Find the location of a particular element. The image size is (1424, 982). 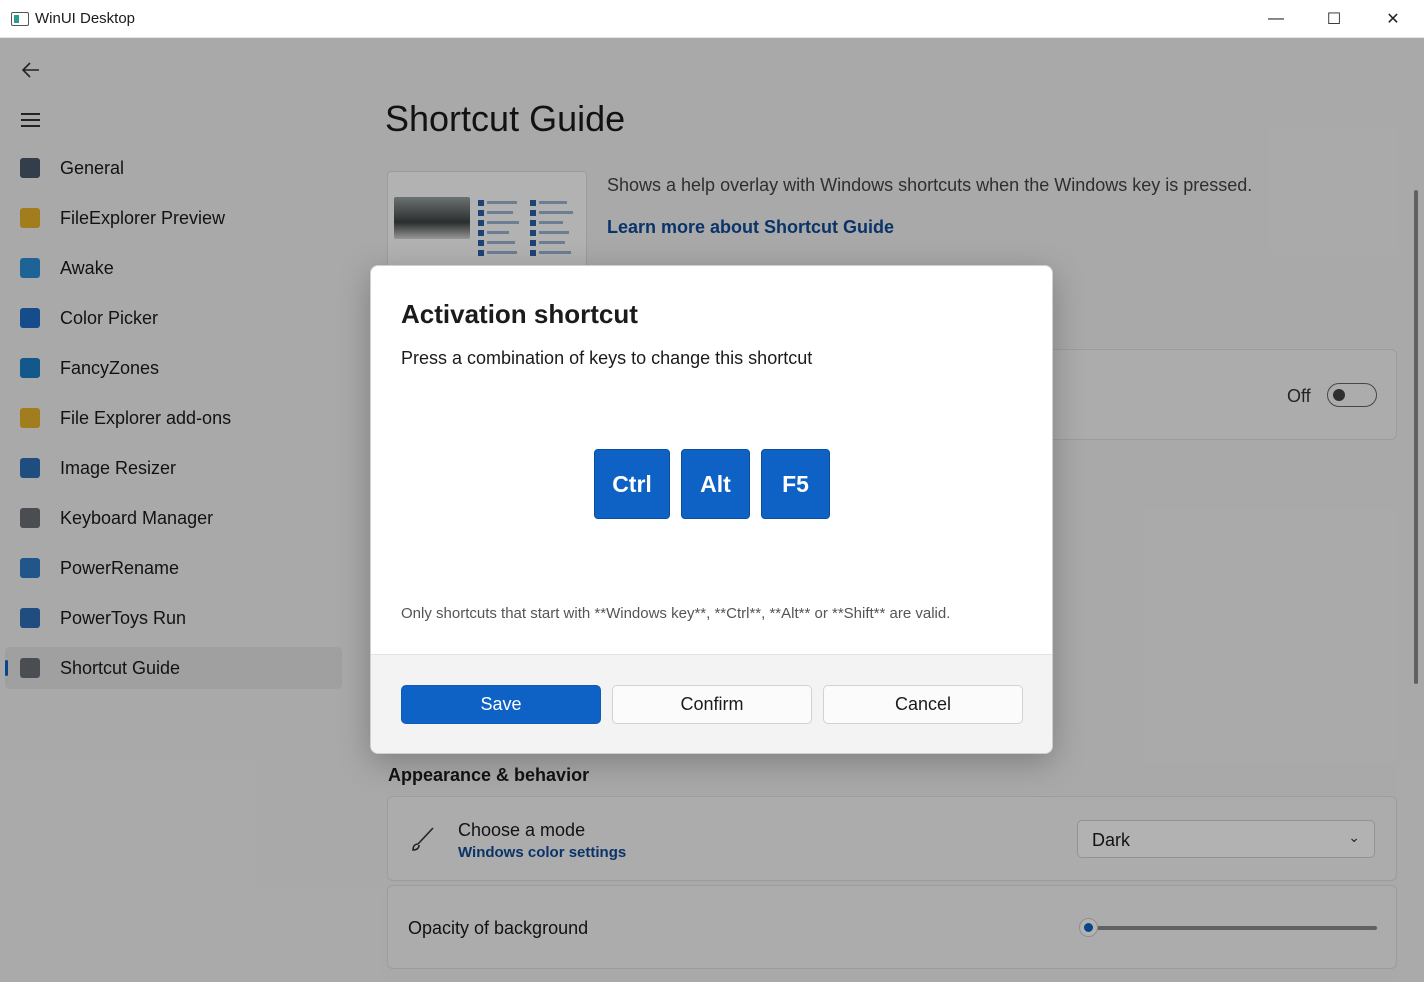

key-ctrl: Ctrl is located at coordinates (632, 484).